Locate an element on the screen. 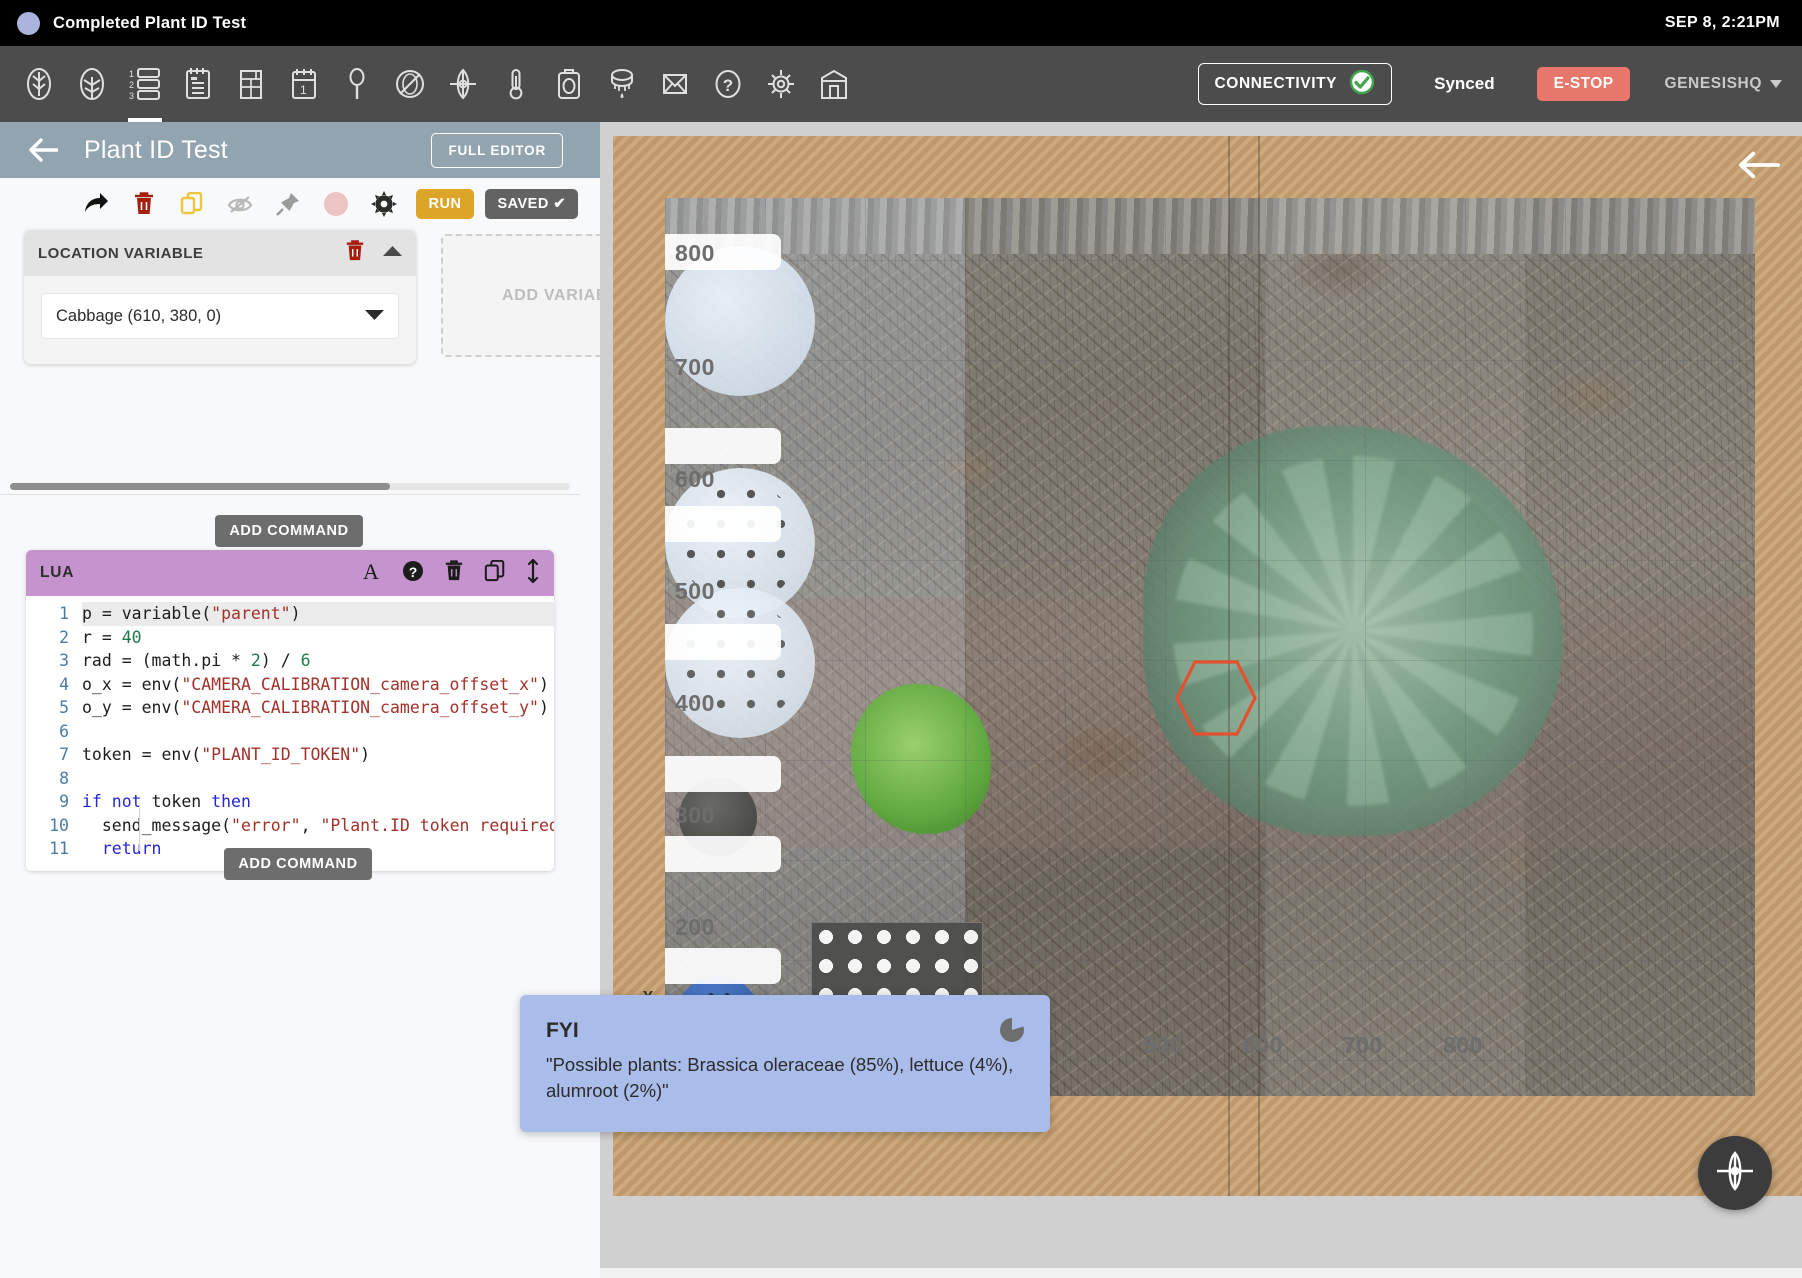 The height and width of the screenshot is (1278, 1802). code-line: 6 is located at coordinates (290, 732).